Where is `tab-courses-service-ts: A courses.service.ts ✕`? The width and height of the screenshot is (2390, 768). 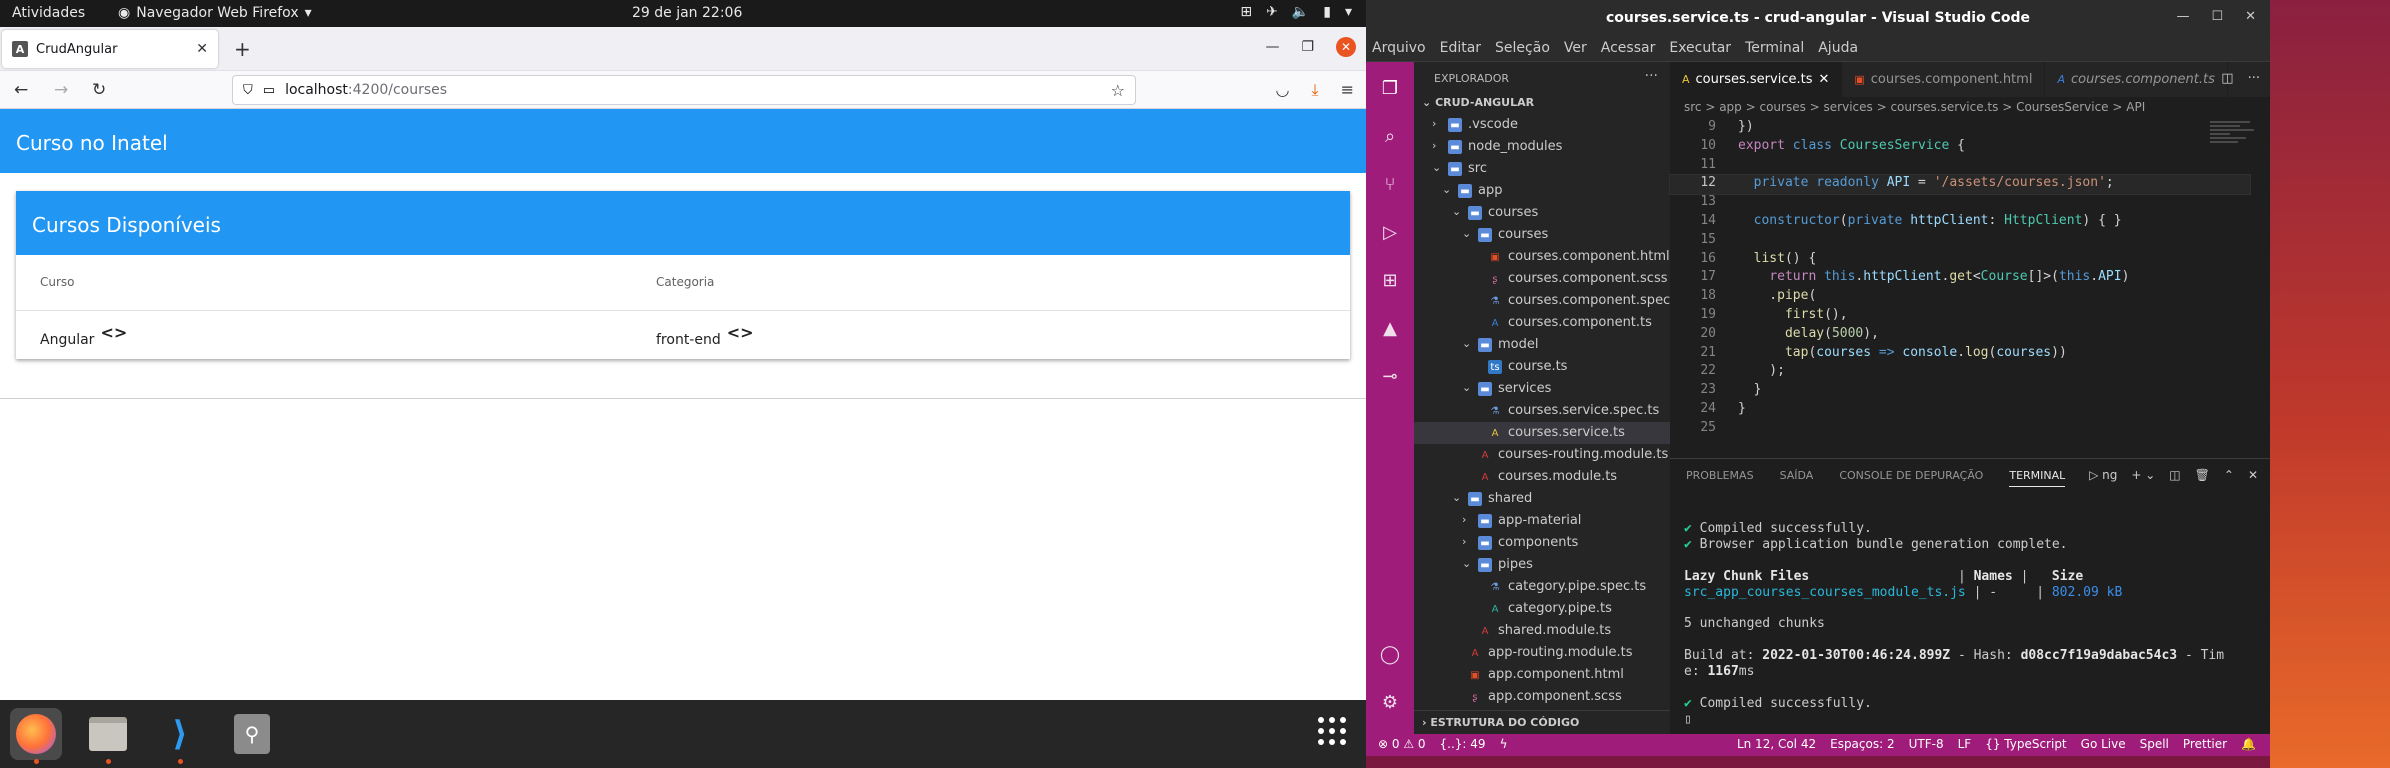
tab-courses-service-ts: A courses.service.ts ✕ is located at coordinates (1756, 79).